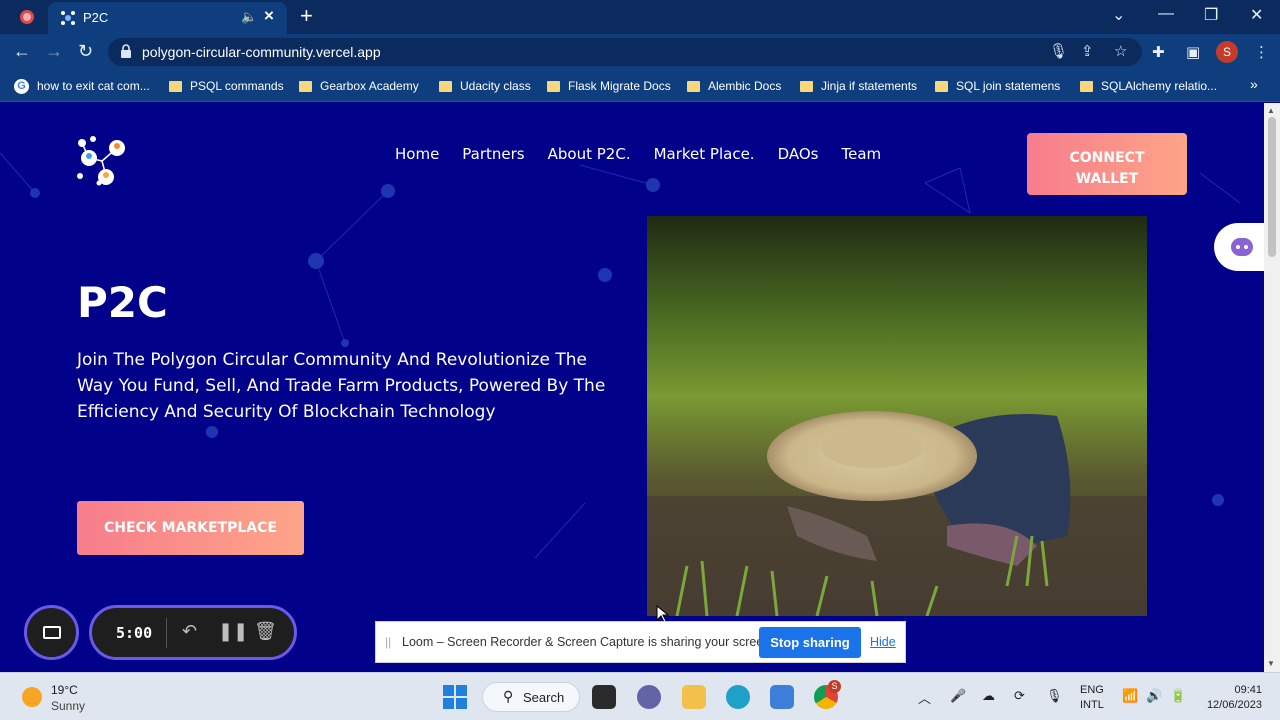 The width and height of the screenshot is (1280, 720). I want to click on hide-link: Hide, so click(883, 642).